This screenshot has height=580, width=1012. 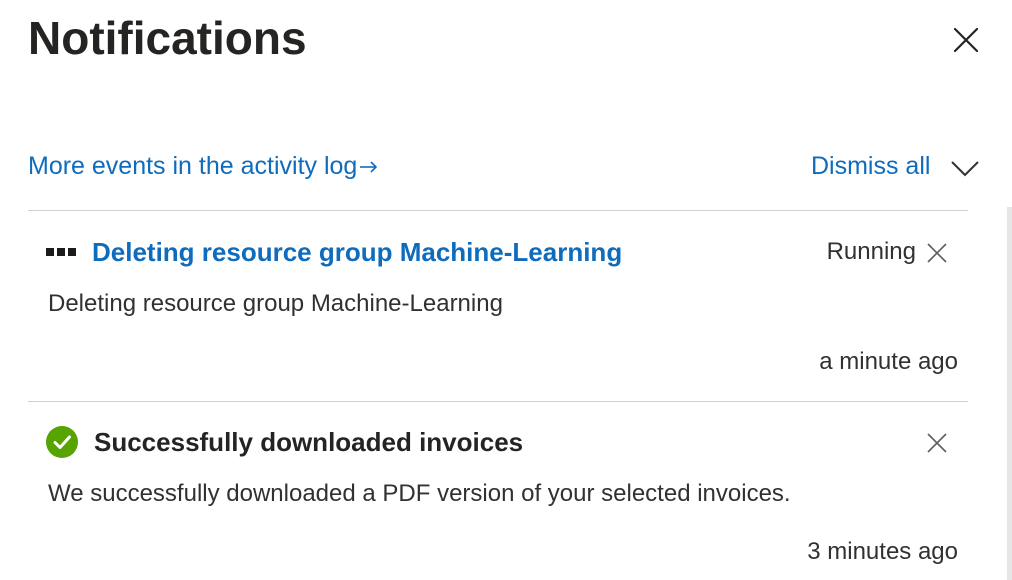 I want to click on notification-timestamp: a minute ago, so click(x=888, y=361).